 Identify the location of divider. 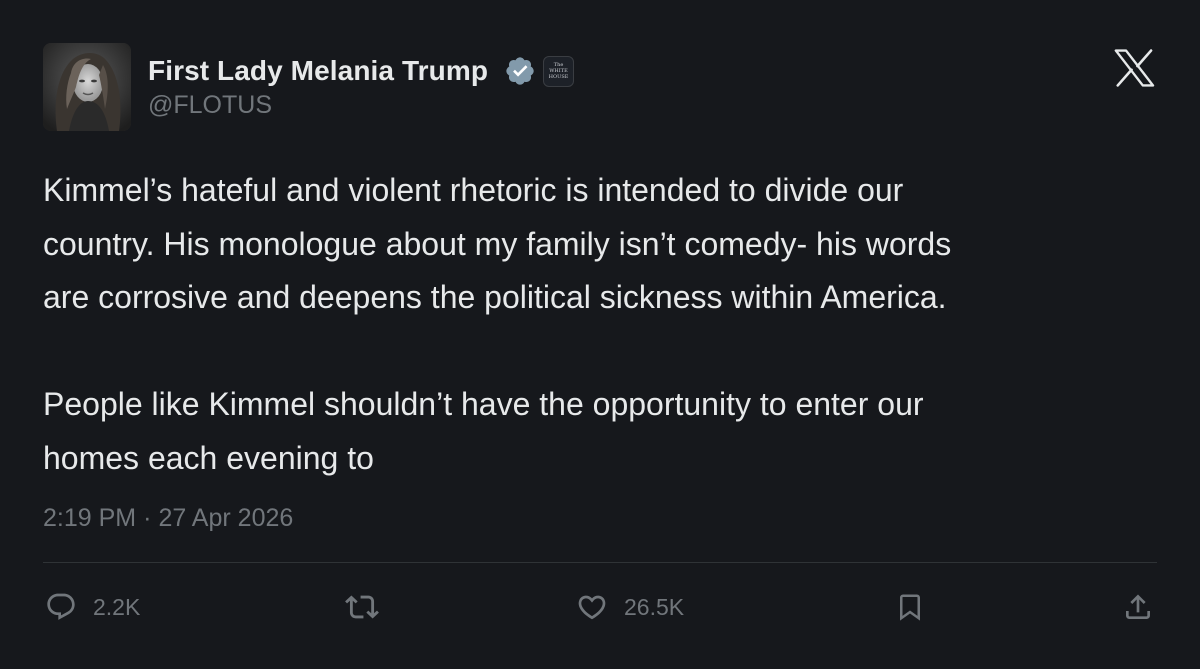
(600, 562).